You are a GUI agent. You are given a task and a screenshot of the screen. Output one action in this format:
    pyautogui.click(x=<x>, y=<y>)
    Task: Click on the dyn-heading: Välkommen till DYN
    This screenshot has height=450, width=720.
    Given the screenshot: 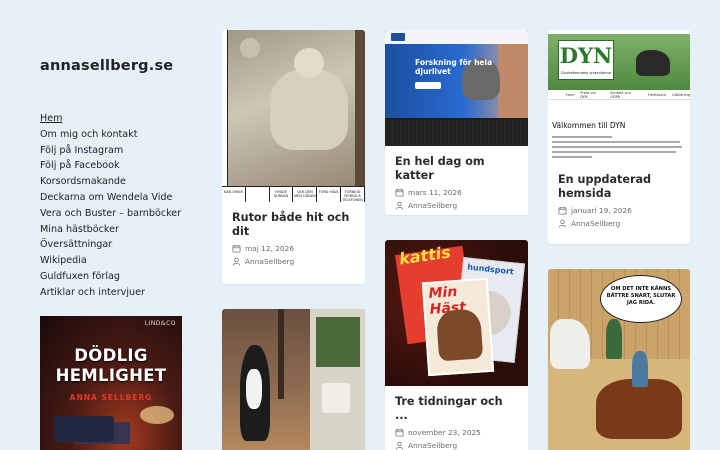 What is the action you would take?
    pyautogui.click(x=589, y=125)
    